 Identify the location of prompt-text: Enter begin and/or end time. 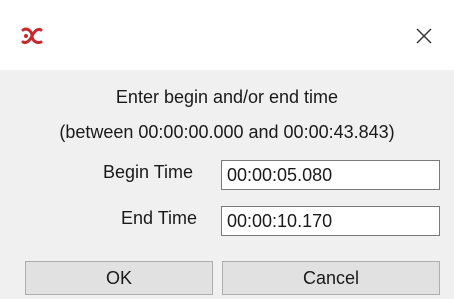
(227, 97).